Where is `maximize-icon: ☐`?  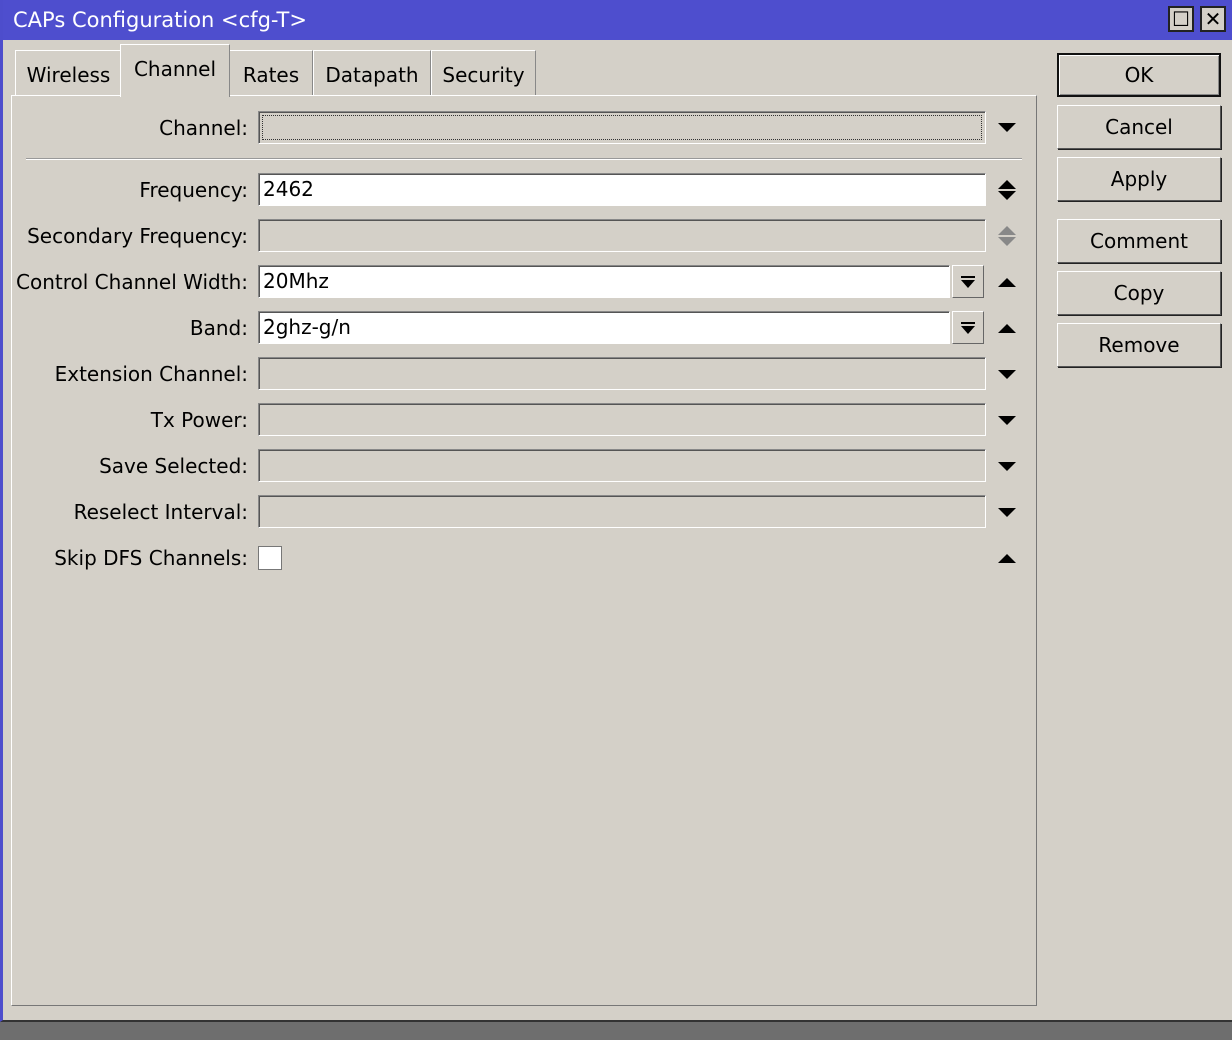
maximize-icon: ☐ is located at coordinates (1181, 19).